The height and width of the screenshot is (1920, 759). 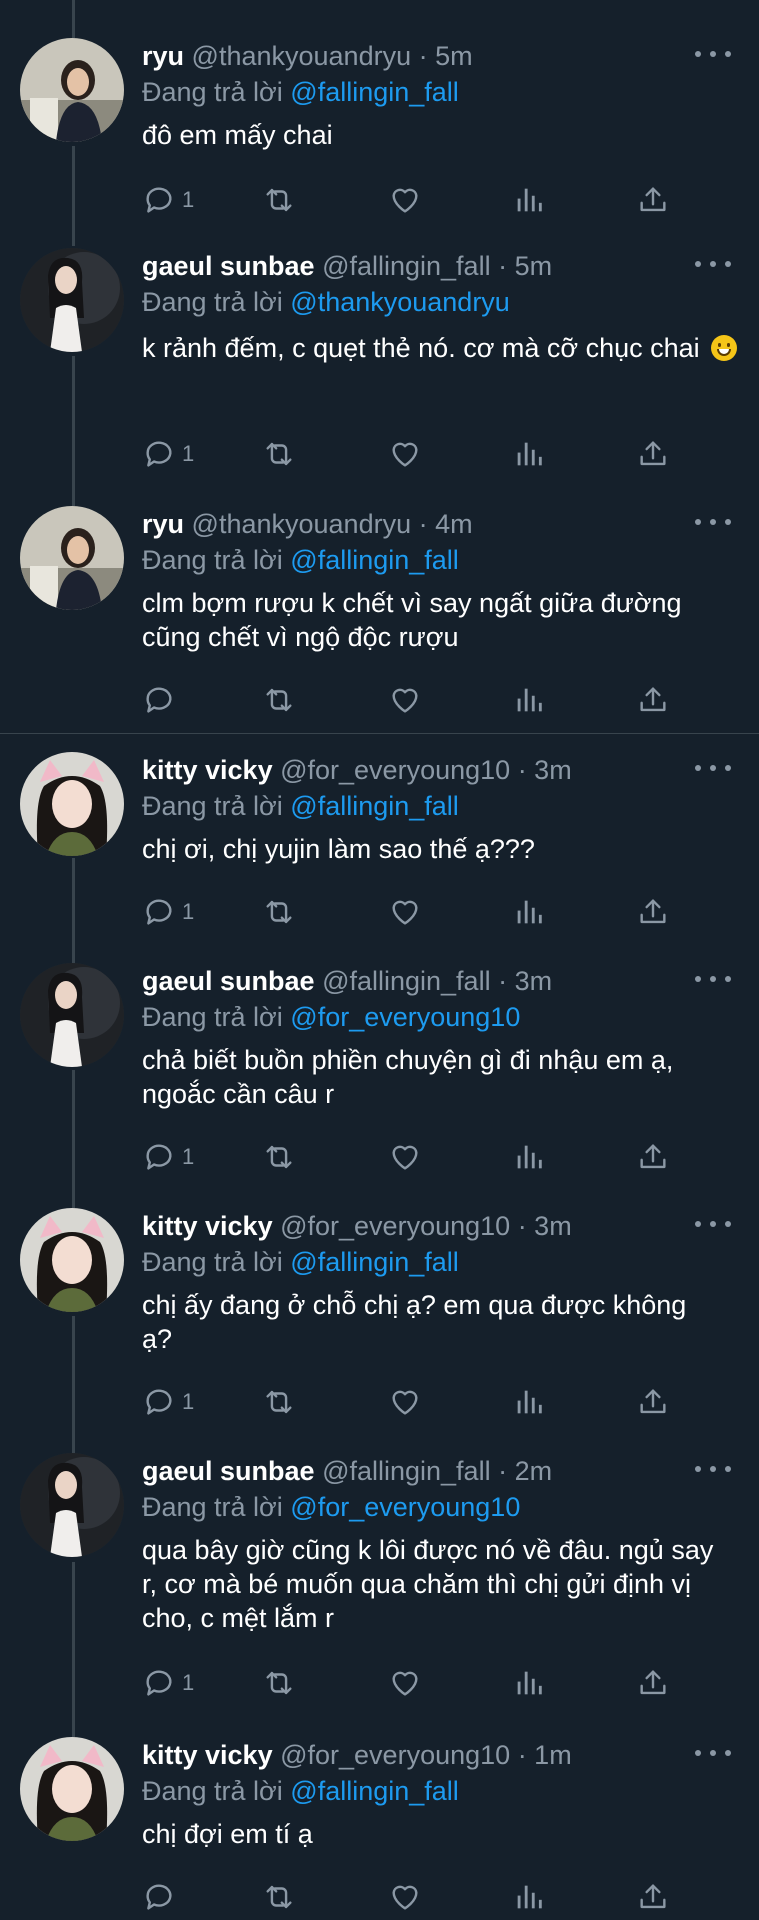 I want to click on timestamp: · 1m, so click(x=545, y=1755).